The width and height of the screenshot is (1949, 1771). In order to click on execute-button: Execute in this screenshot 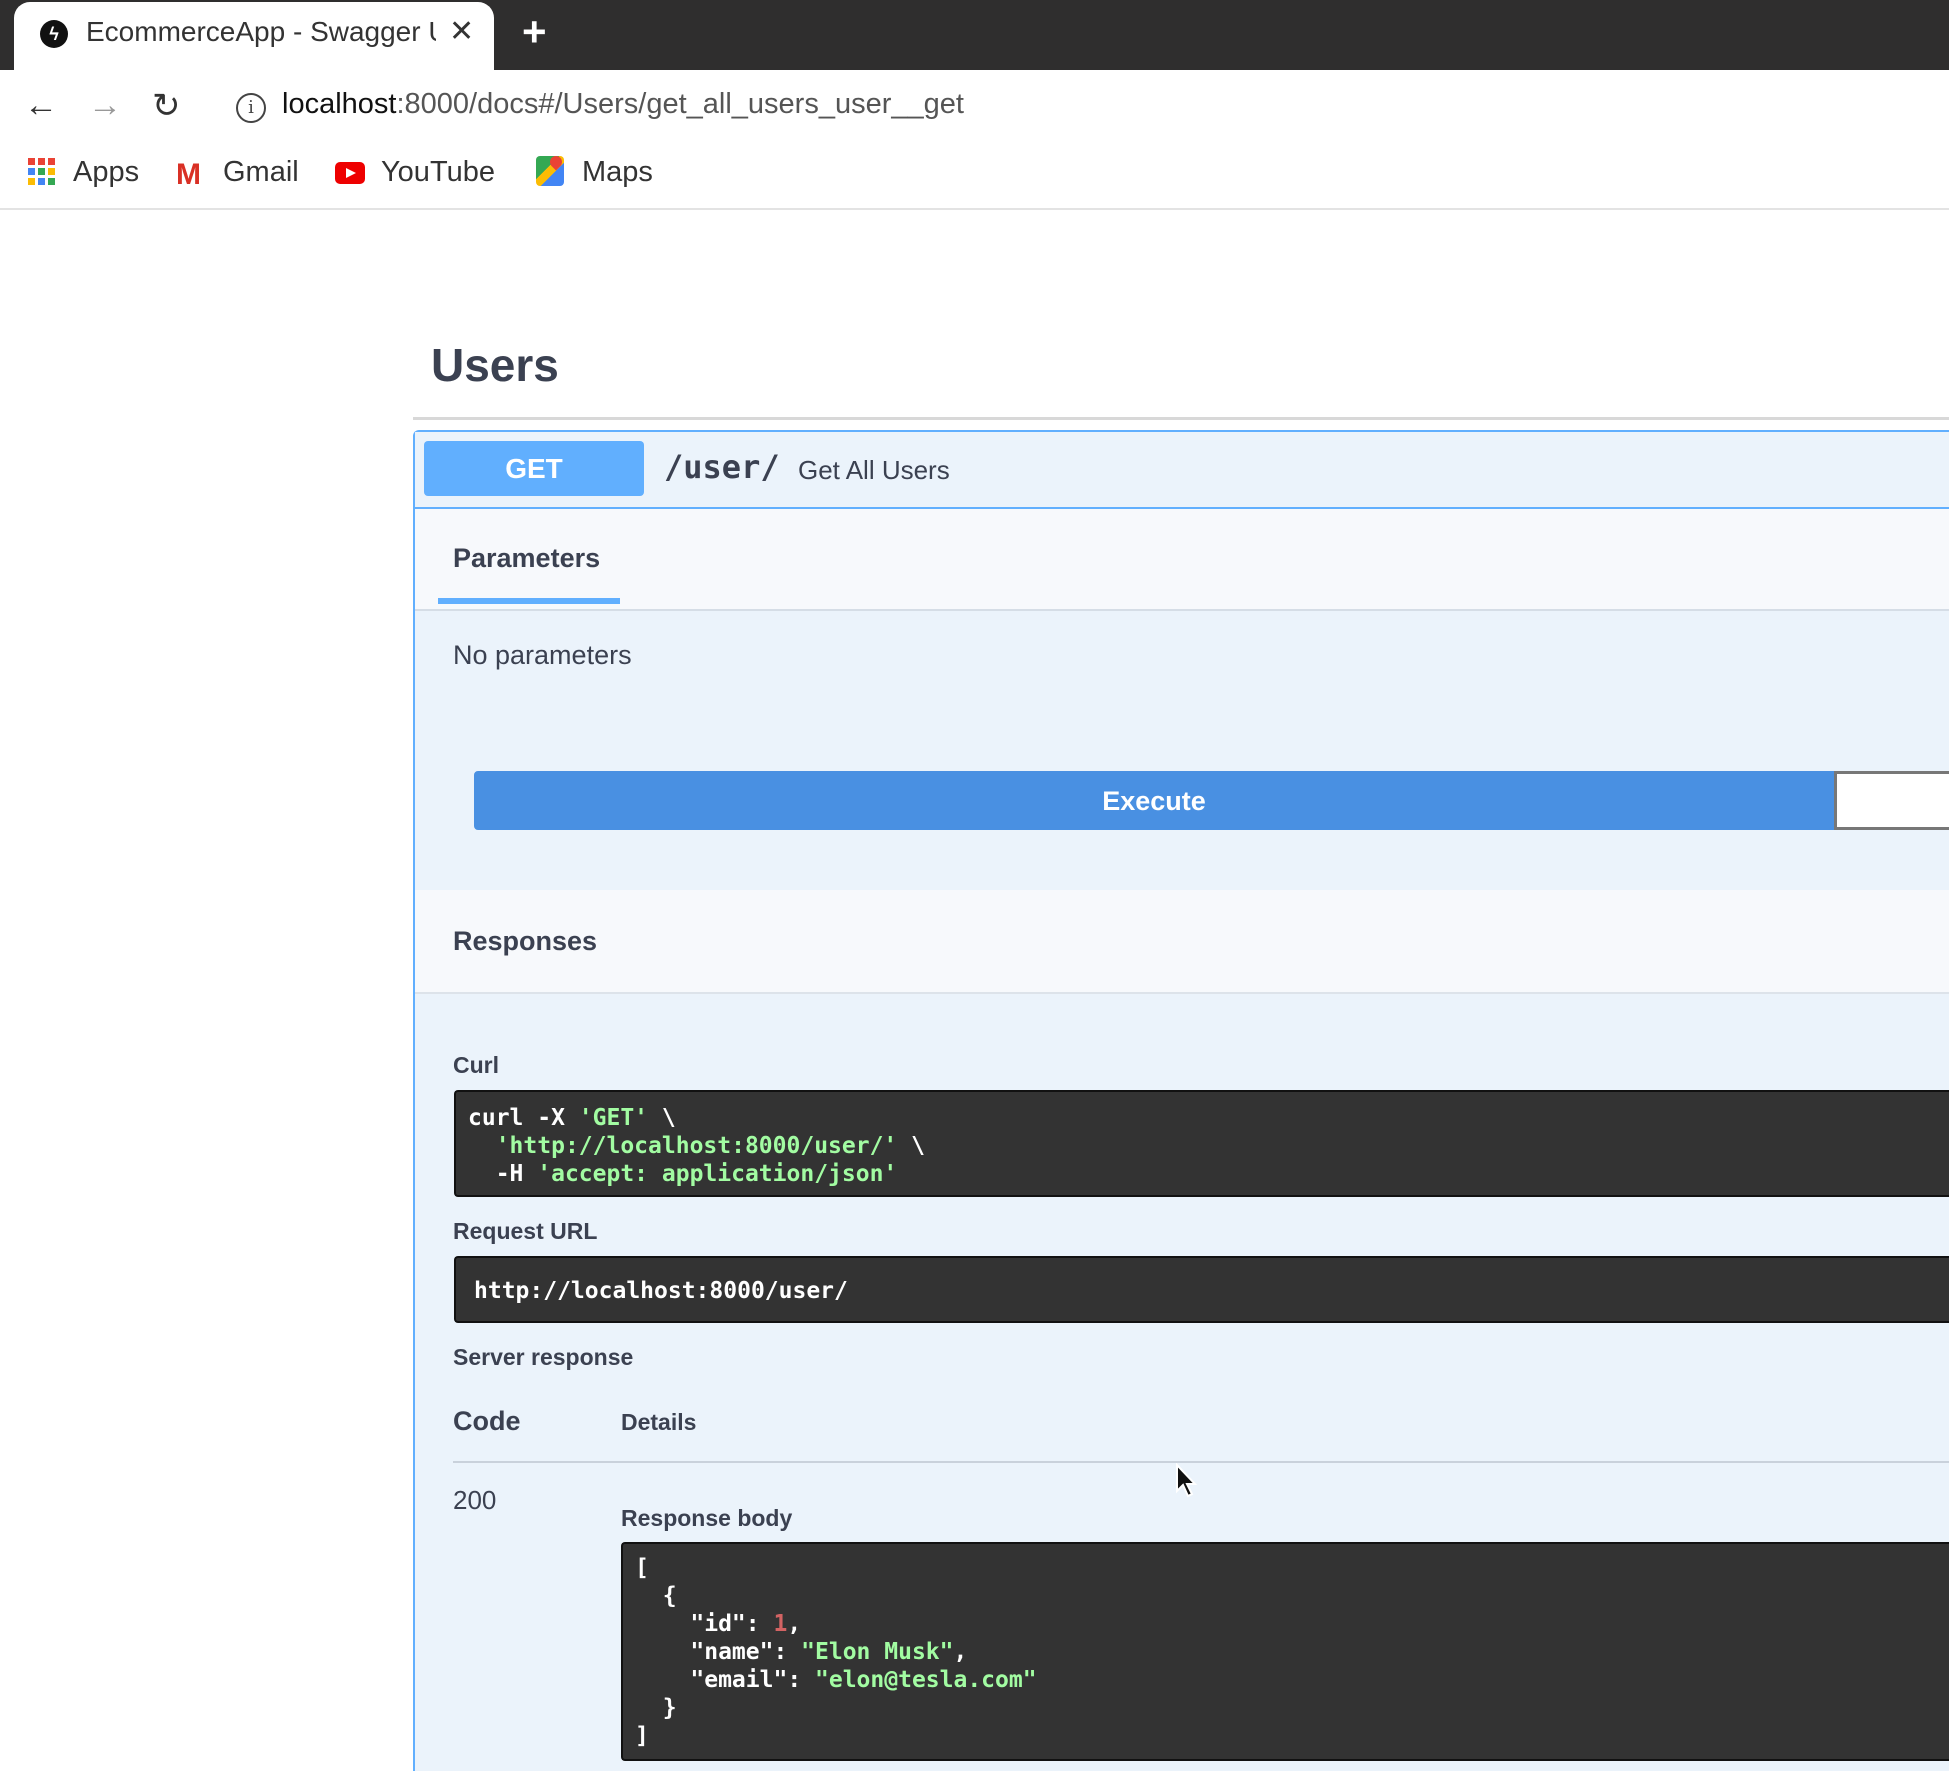, I will do `click(1154, 800)`.